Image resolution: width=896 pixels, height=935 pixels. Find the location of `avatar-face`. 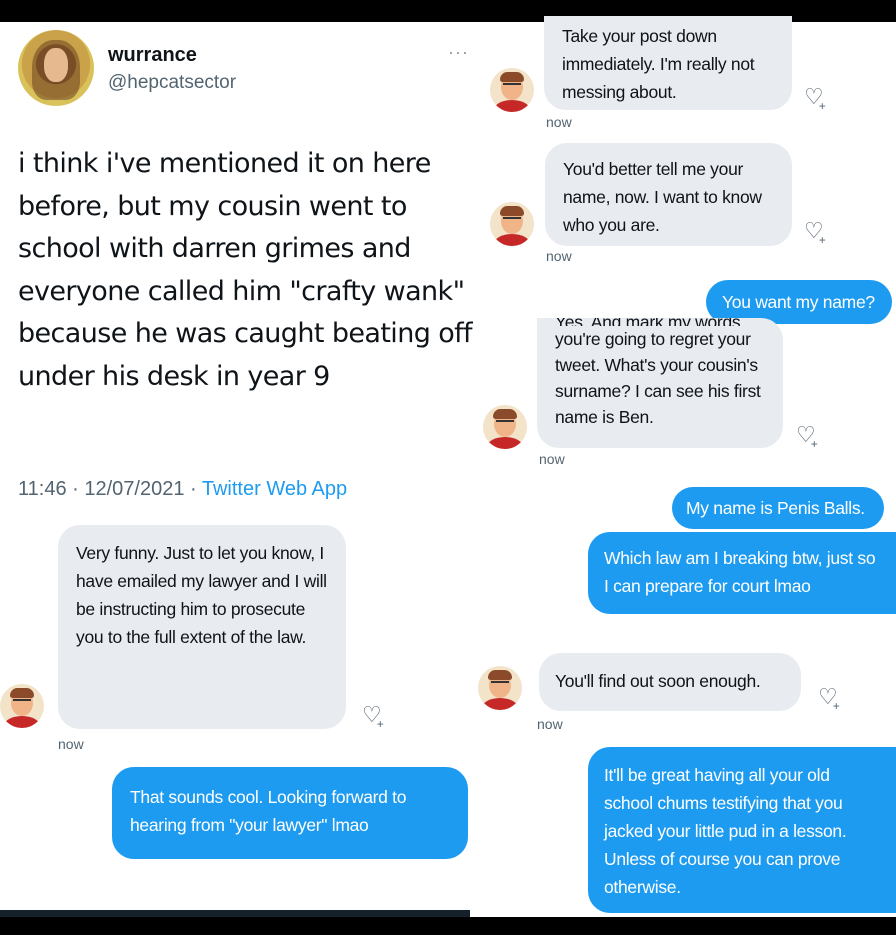

avatar-face is located at coordinates (56, 65).